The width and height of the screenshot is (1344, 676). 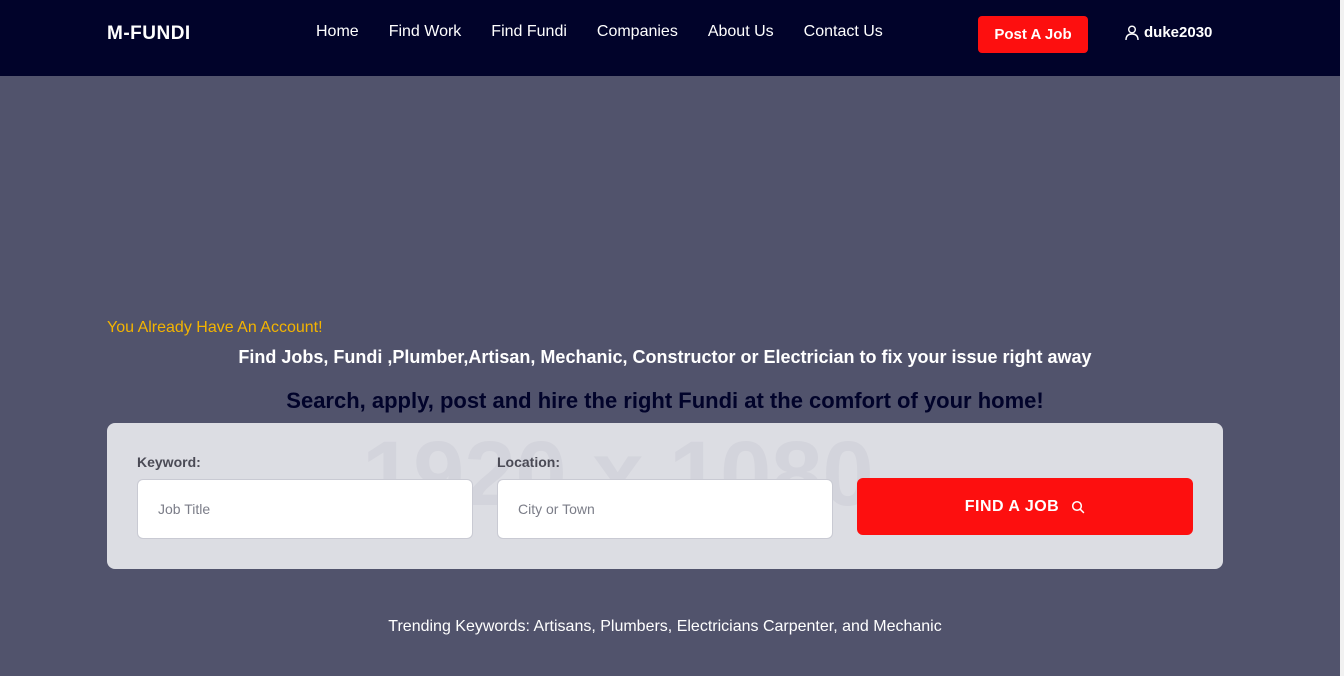 What do you see at coordinates (665, 509) in the screenshot?
I see `location-input` at bounding box center [665, 509].